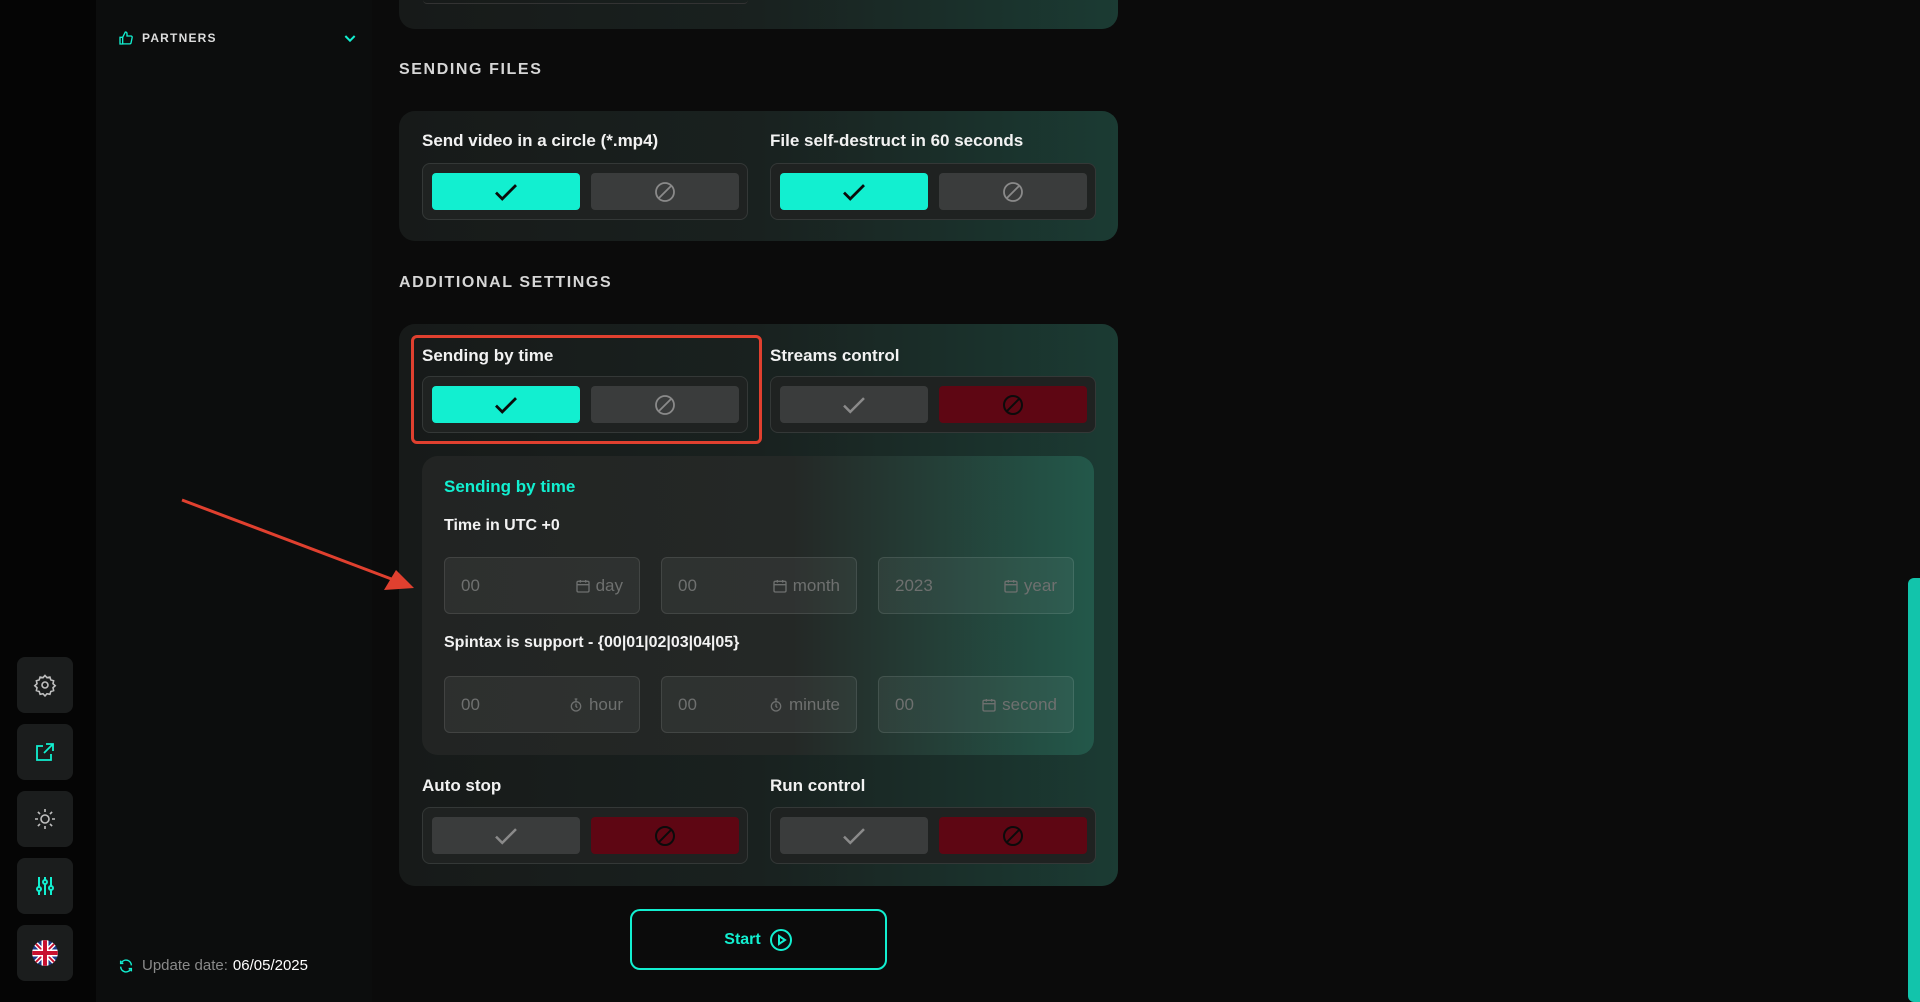 The image size is (1920, 1002). Describe the element at coordinates (179, 38) in the screenshot. I see `sidebar-item-label: PARTNERS` at that location.